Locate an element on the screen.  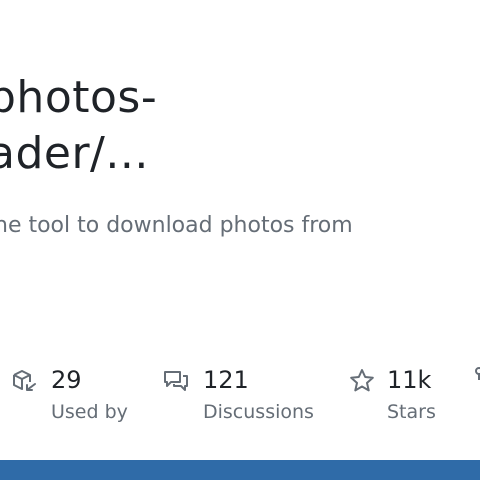
used-by-count: 29 is located at coordinates (66, 380).